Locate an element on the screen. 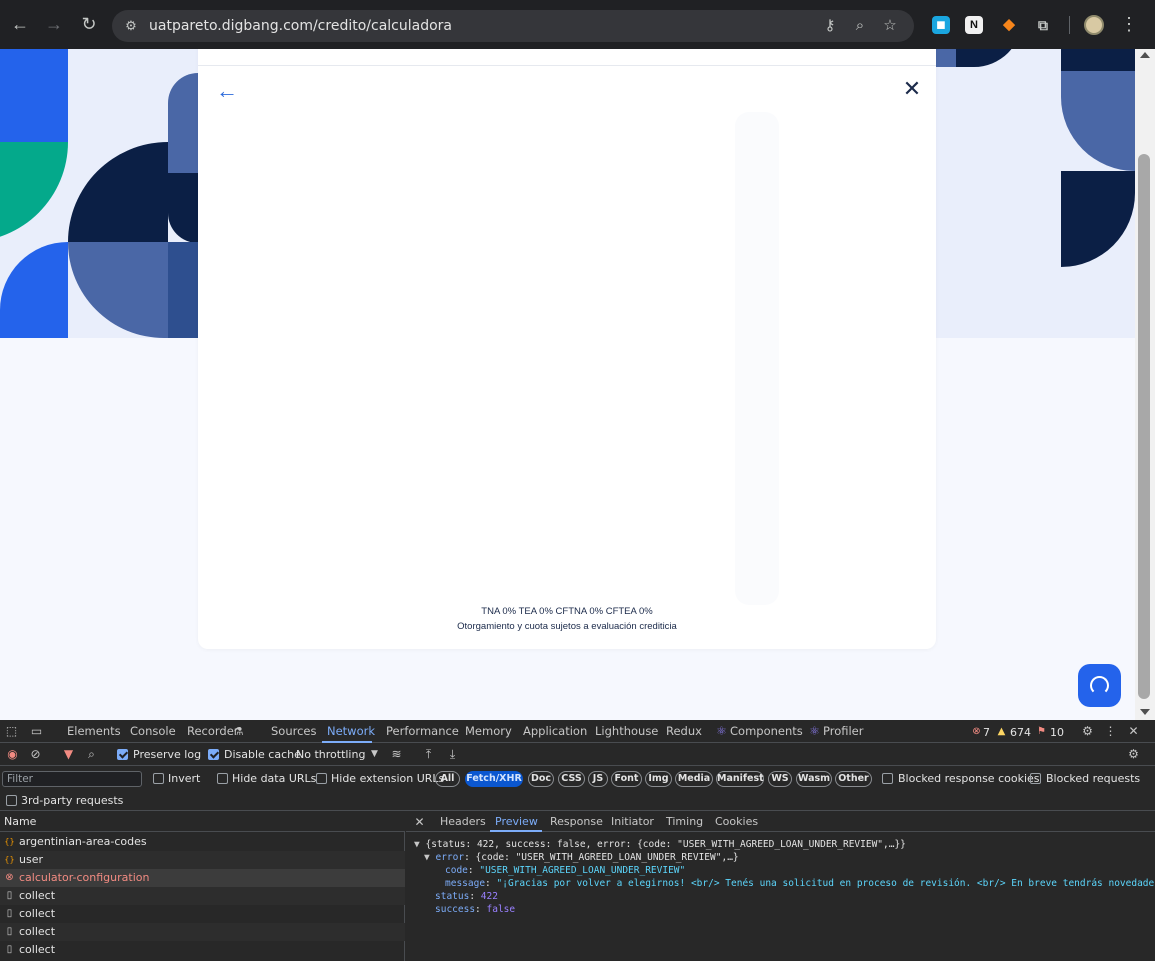 The height and width of the screenshot is (961, 1155). forward-arrow-icon: → is located at coordinates (54, 24).